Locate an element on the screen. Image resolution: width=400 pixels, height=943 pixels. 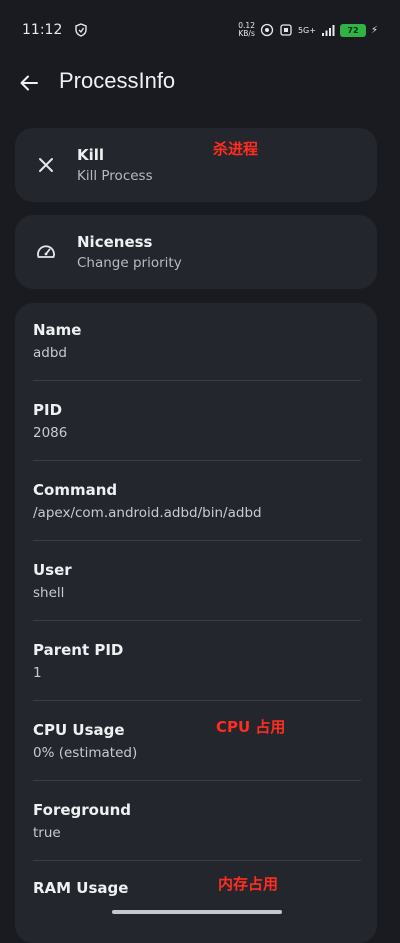
signal-icon is located at coordinates (328, 30).